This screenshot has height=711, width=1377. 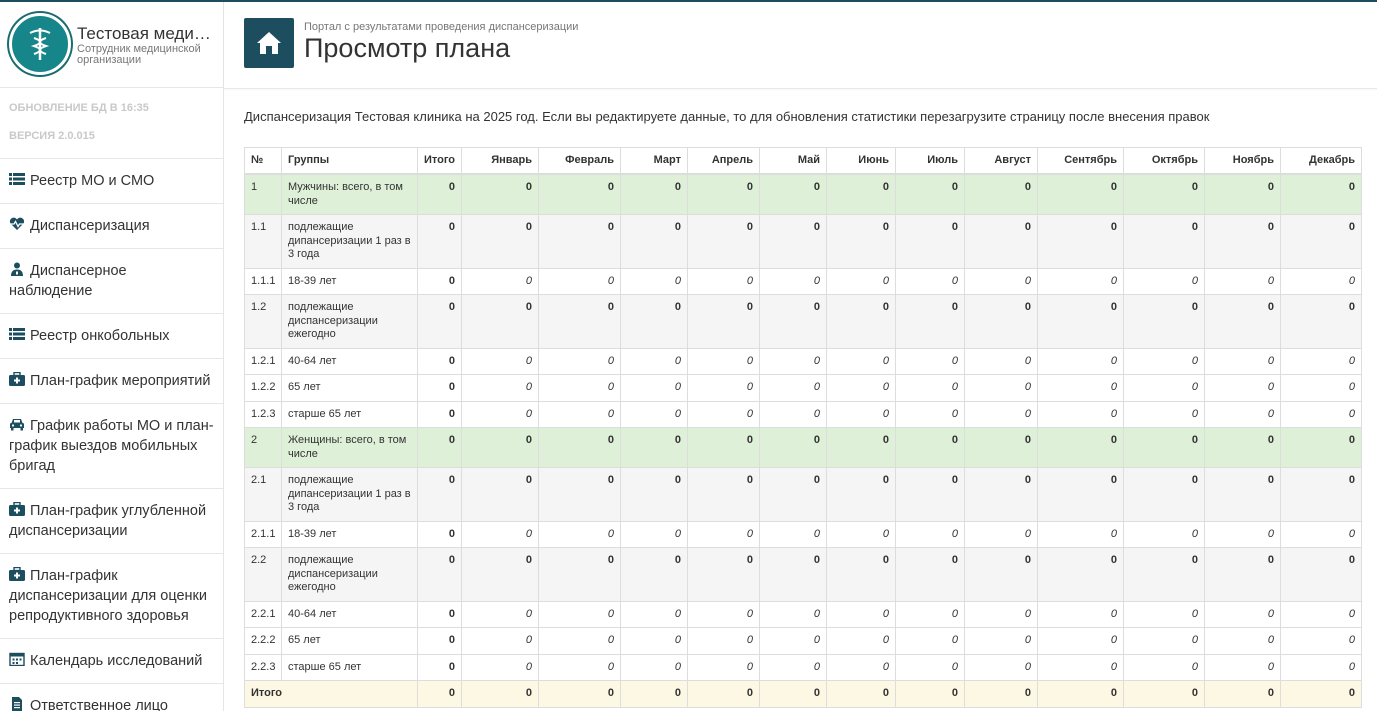 What do you see at coordinates (439, 161) in the screenshot?
I see `column-header: Итого` at bounding box center [439, 161].